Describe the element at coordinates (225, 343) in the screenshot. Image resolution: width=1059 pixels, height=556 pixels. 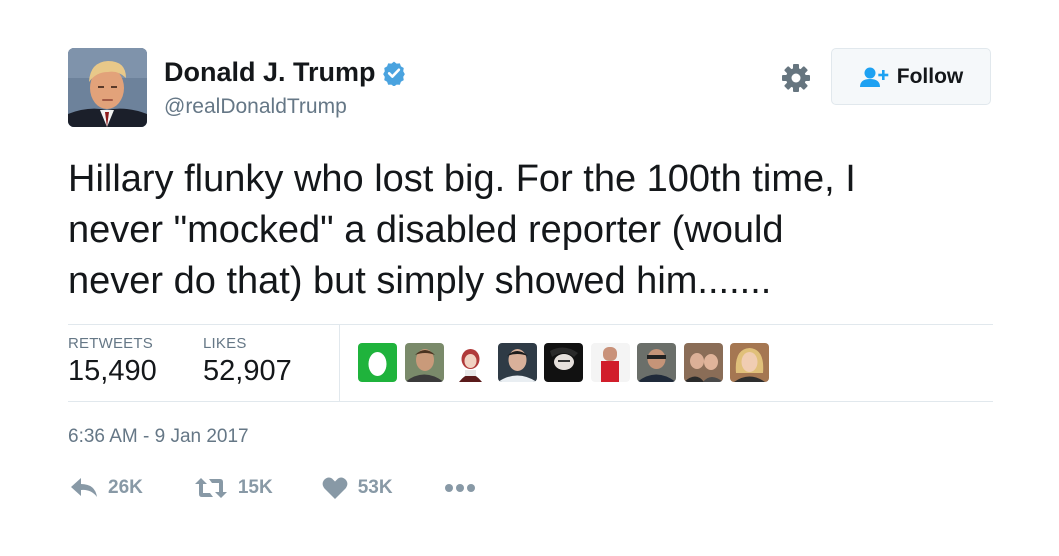
I see `likes-label: LIKES` at that location.